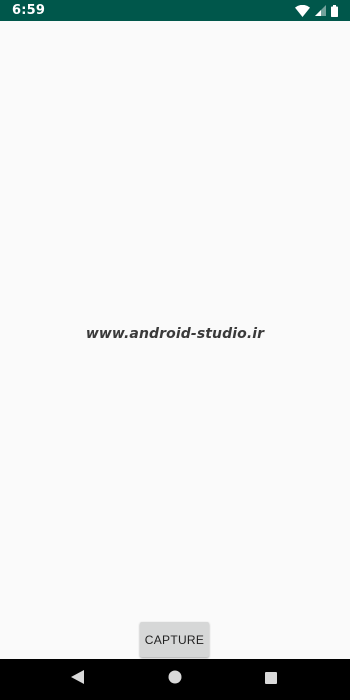  Describe the element at coordinates (302, 10) in the screenshot. I see `wifi-icon` at that location.